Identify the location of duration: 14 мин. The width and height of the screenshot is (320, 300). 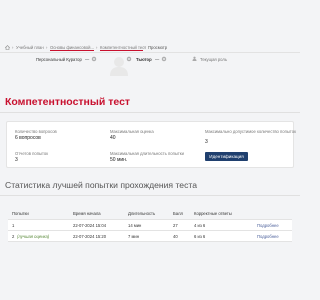
(135, 225).